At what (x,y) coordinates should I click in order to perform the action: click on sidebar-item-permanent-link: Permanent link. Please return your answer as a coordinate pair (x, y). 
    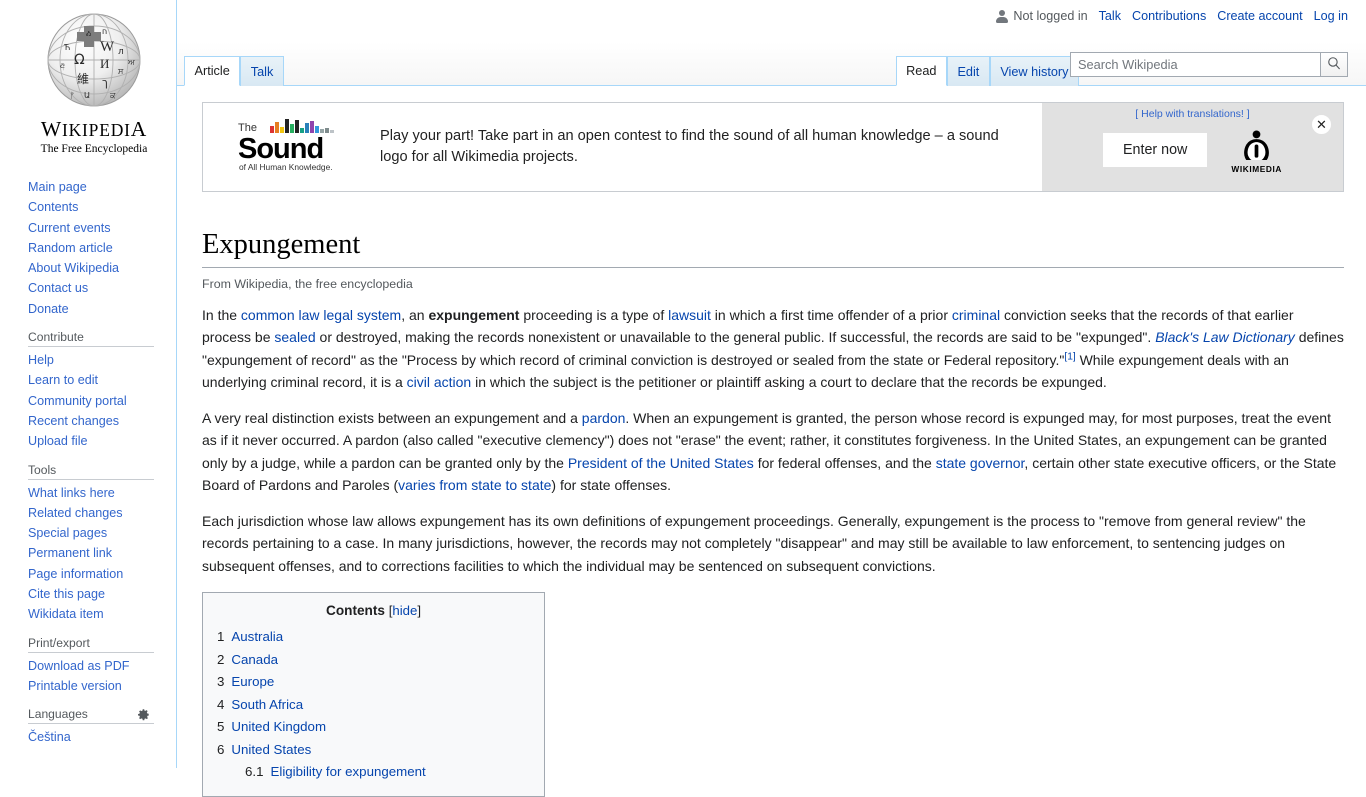
    Looking at the image, I should click on (102, 553).